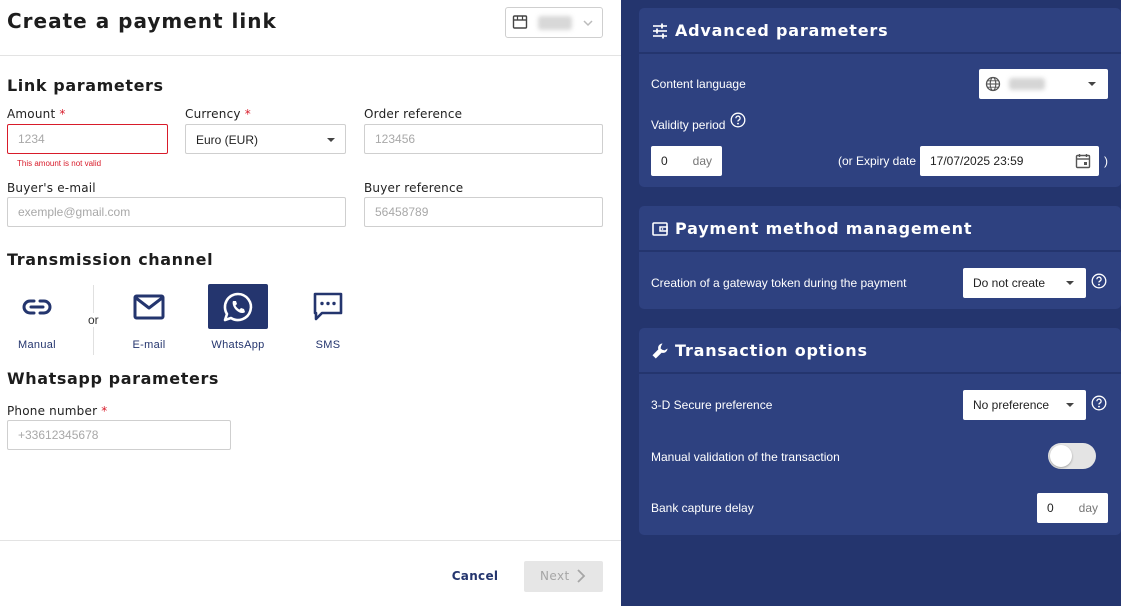  What do you see at coordinates (265, 139) in the screenshot?
I see `currency-select: Euro (EUR)` at bounding box center [265, 139].